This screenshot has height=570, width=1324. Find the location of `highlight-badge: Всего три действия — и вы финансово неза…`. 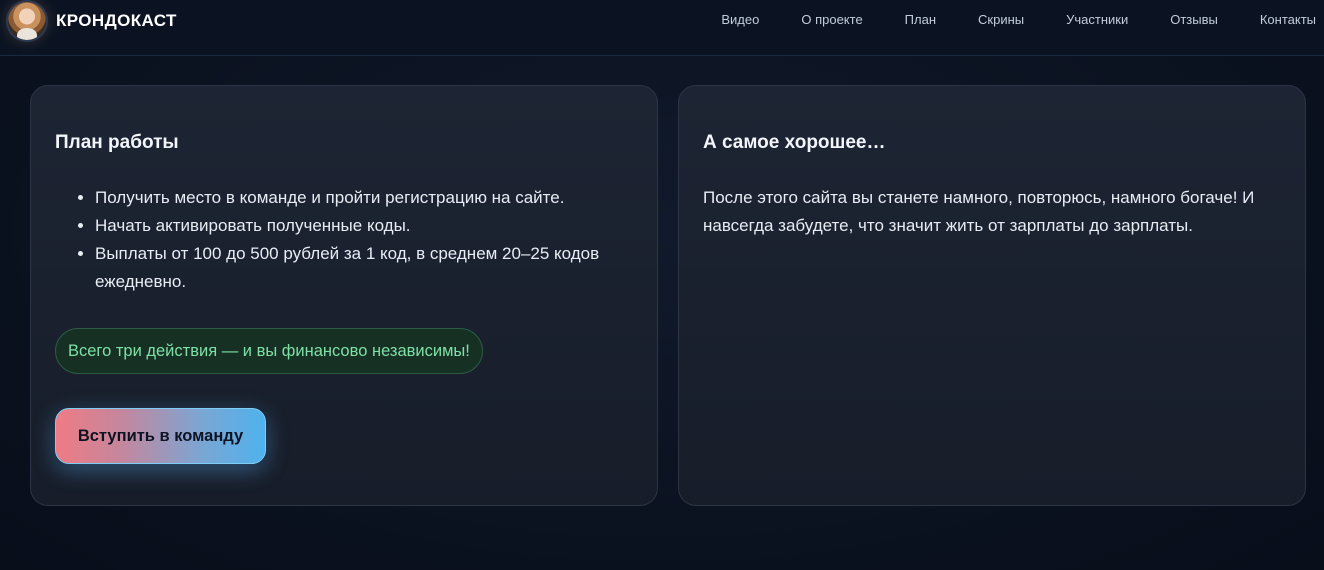

highlight-badge: Всего три действия — и вы финансово неза… is located at coordinates (269, 351).